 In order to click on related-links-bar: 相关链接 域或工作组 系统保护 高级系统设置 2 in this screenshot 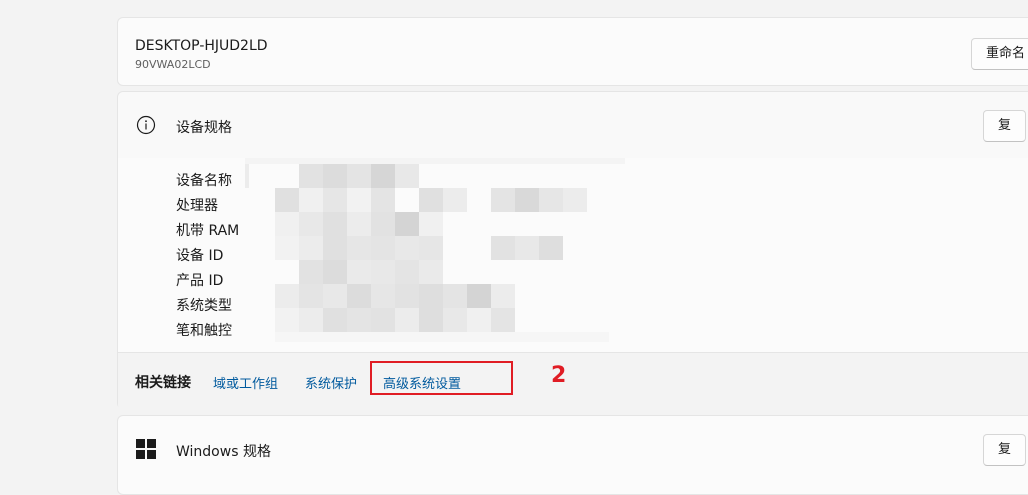, I will do `click(573, 381)`.